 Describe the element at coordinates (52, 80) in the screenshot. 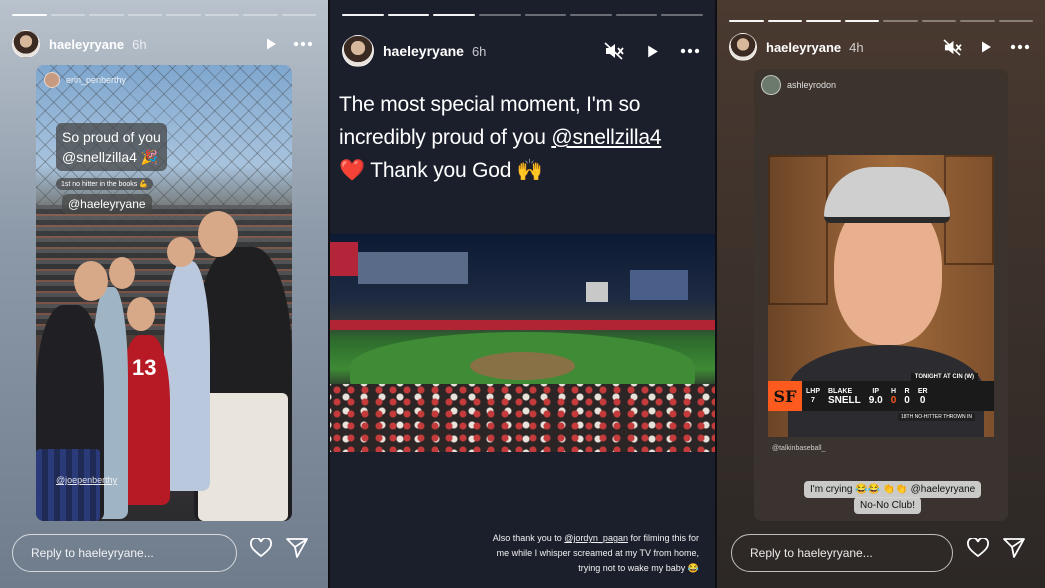

I see `author-avatar` at that location.